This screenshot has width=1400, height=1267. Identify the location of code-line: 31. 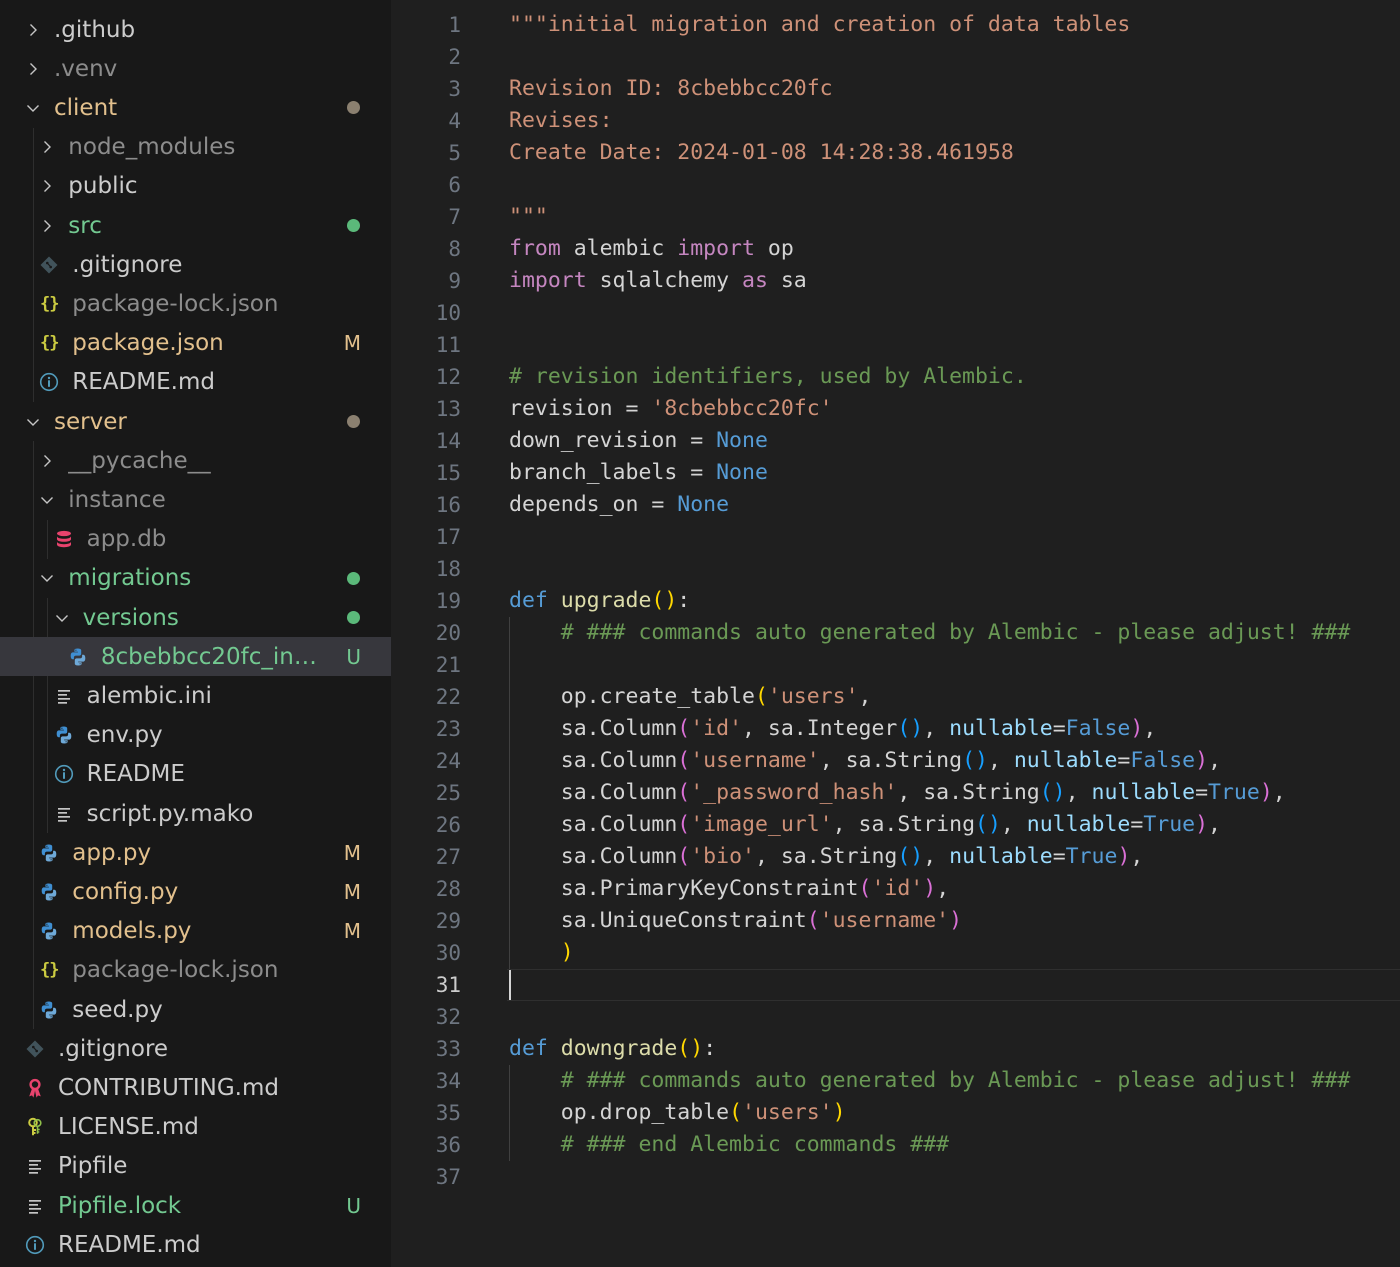
(895, 985).